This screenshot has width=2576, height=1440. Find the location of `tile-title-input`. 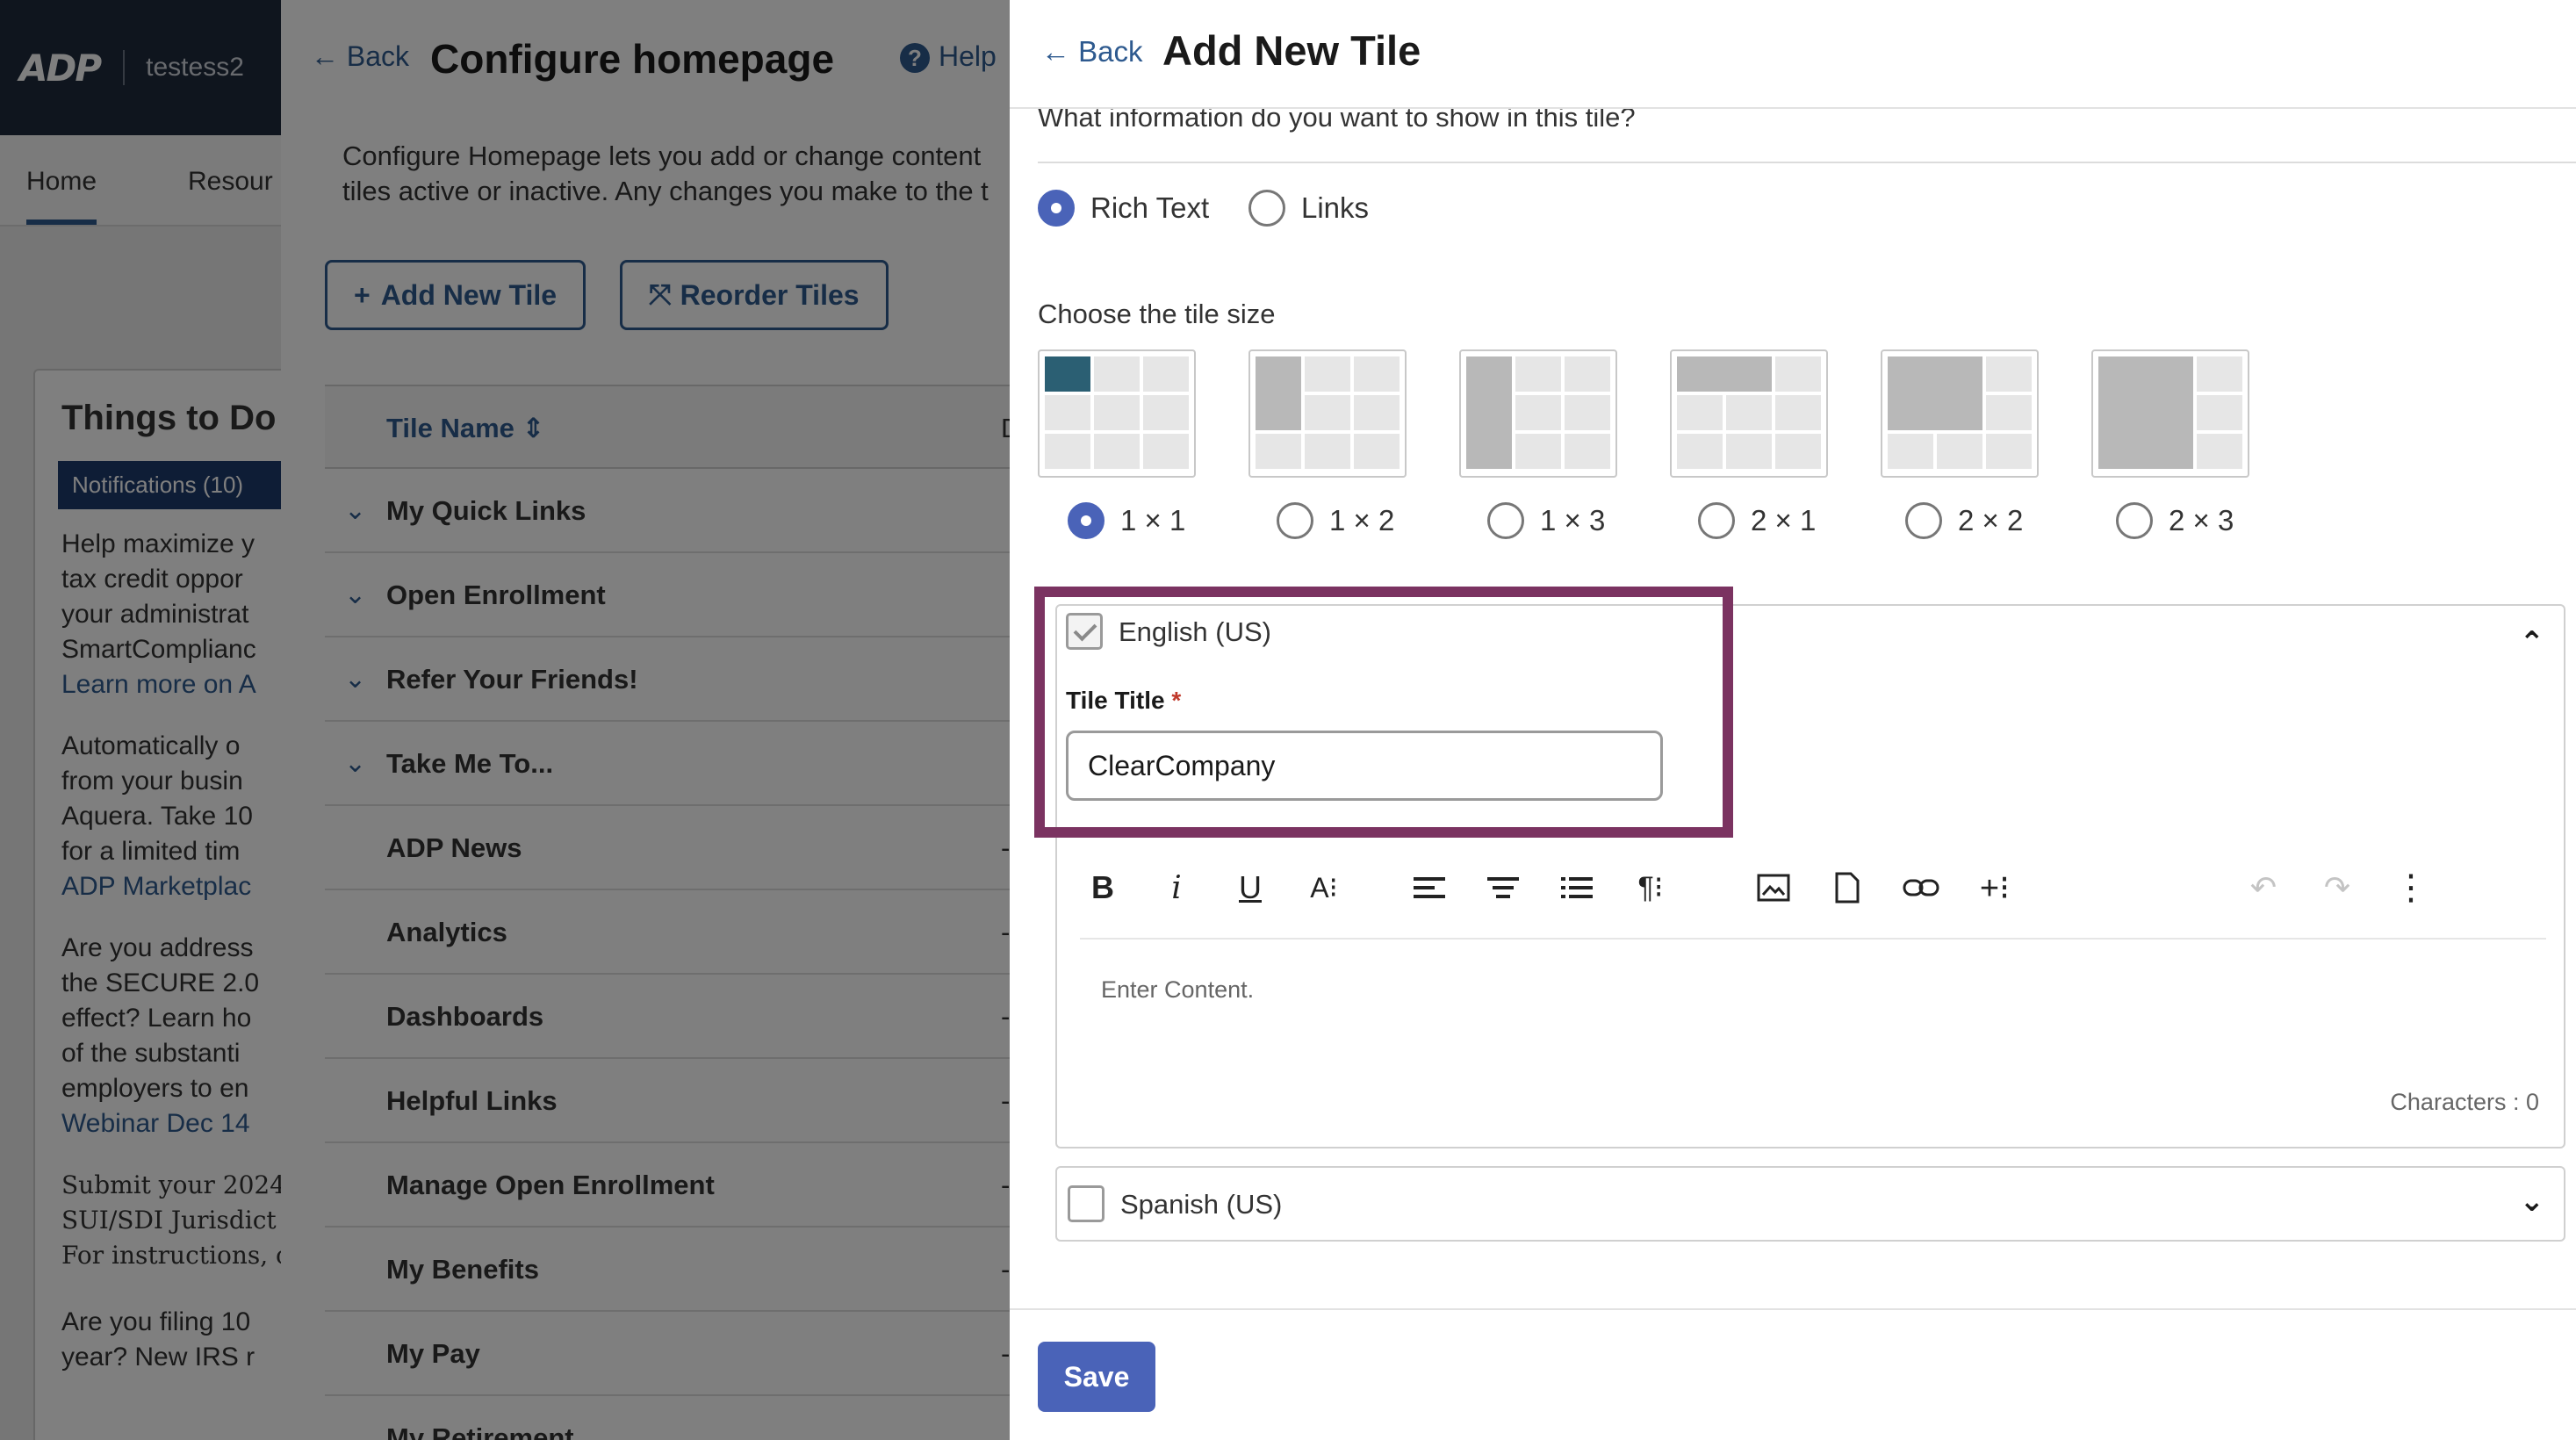

tile-title-input is located at coordinates (1364, 766).